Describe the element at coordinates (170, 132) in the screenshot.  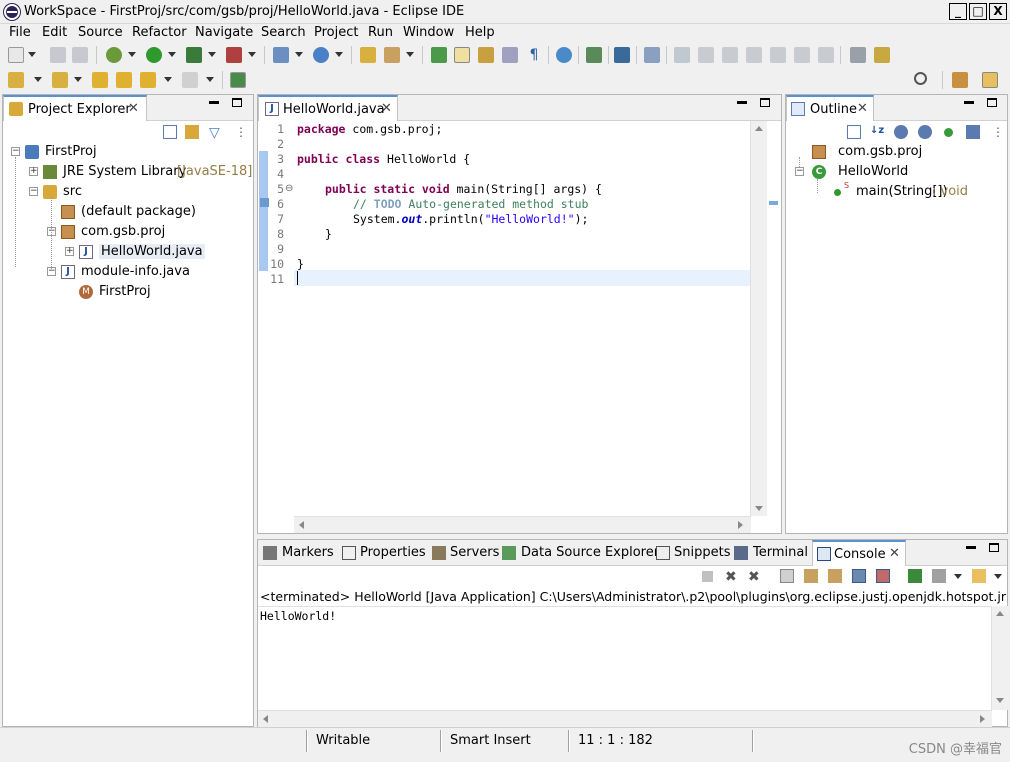
I see `collapse-all-icon` at that location.